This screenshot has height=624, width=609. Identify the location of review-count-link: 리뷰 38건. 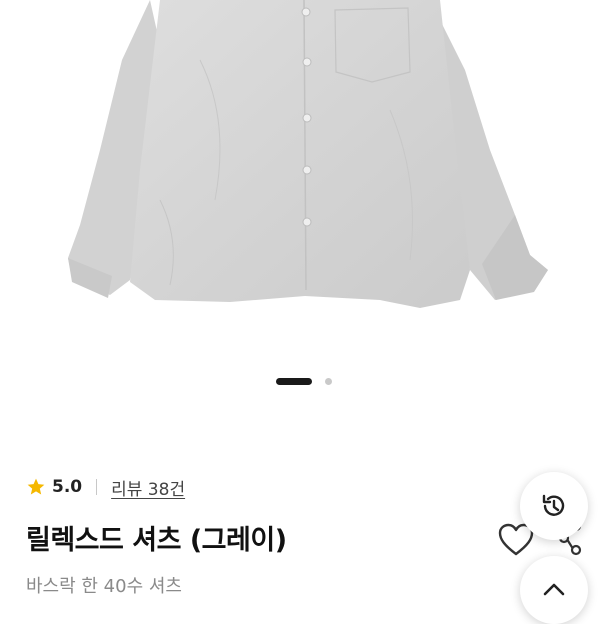
(148, 487).